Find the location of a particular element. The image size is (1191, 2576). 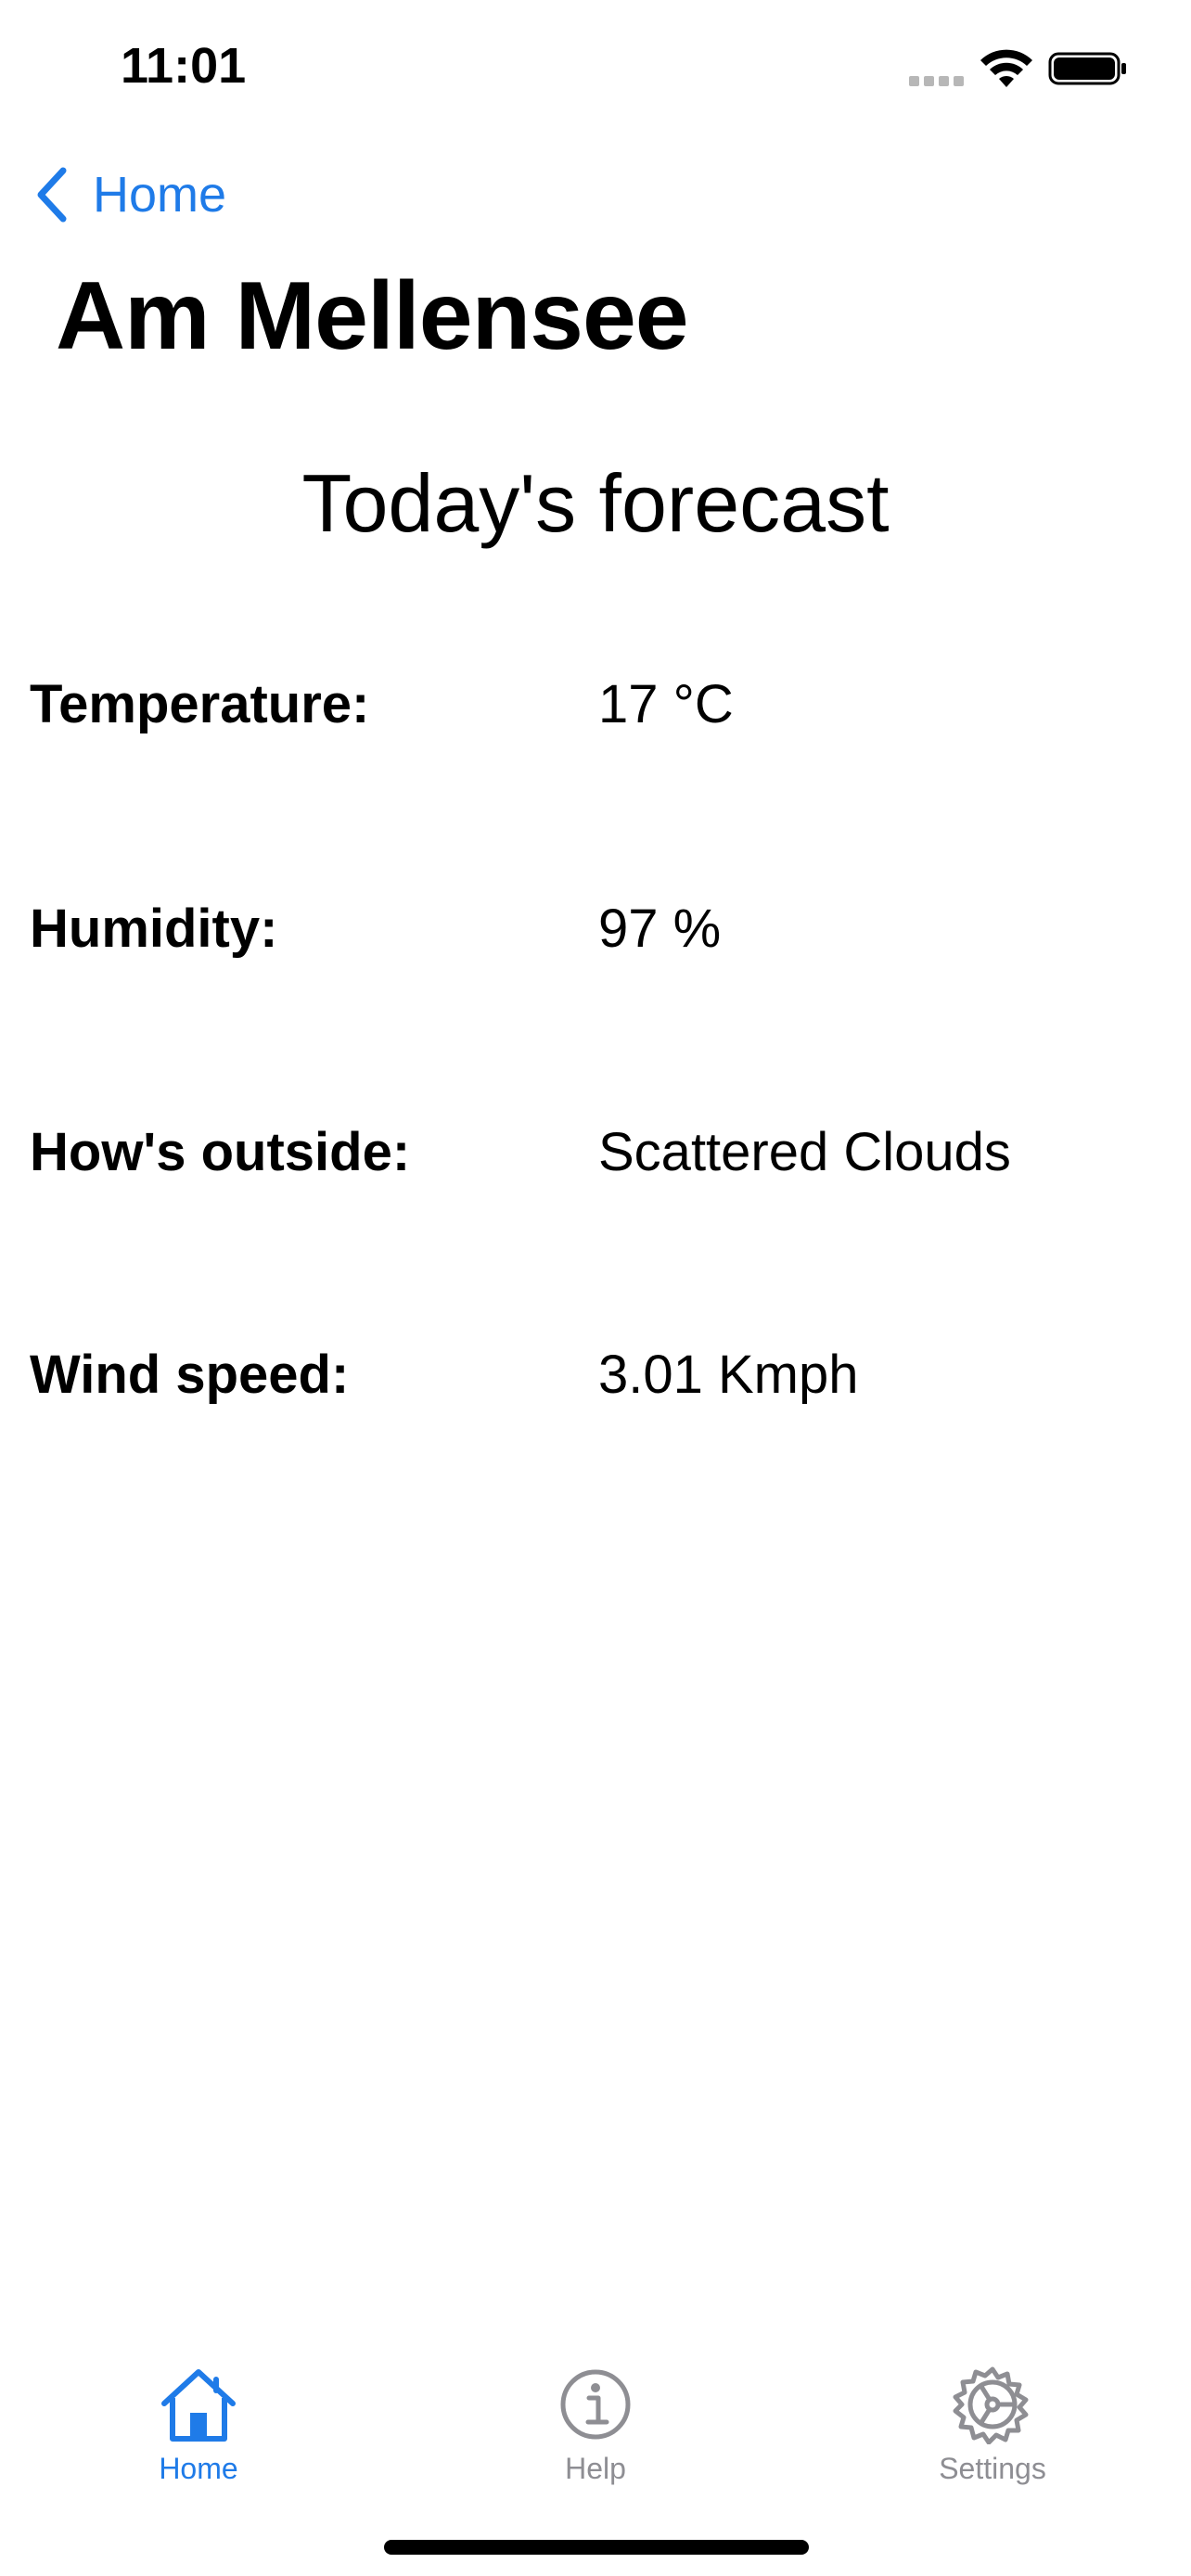

tab-home-label: Home is located at coordinates (198, 2468).